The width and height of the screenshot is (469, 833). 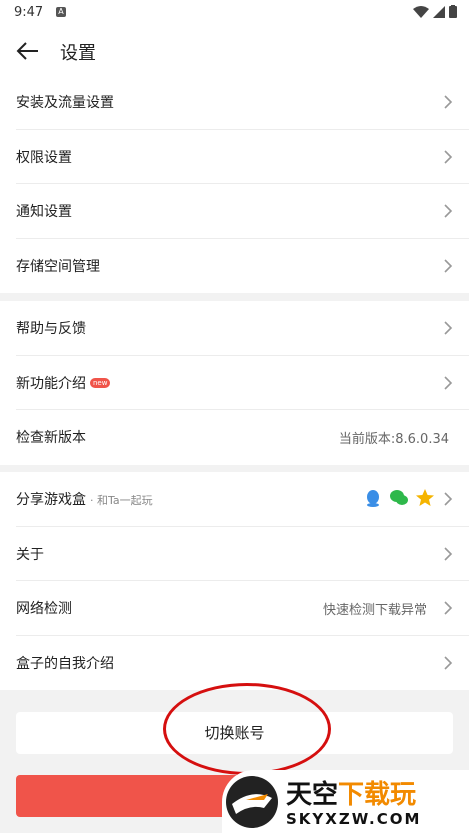 I want to click on row-label: 分享游戏盒 · 和Ta一起玩, so click(x=84, y=499).